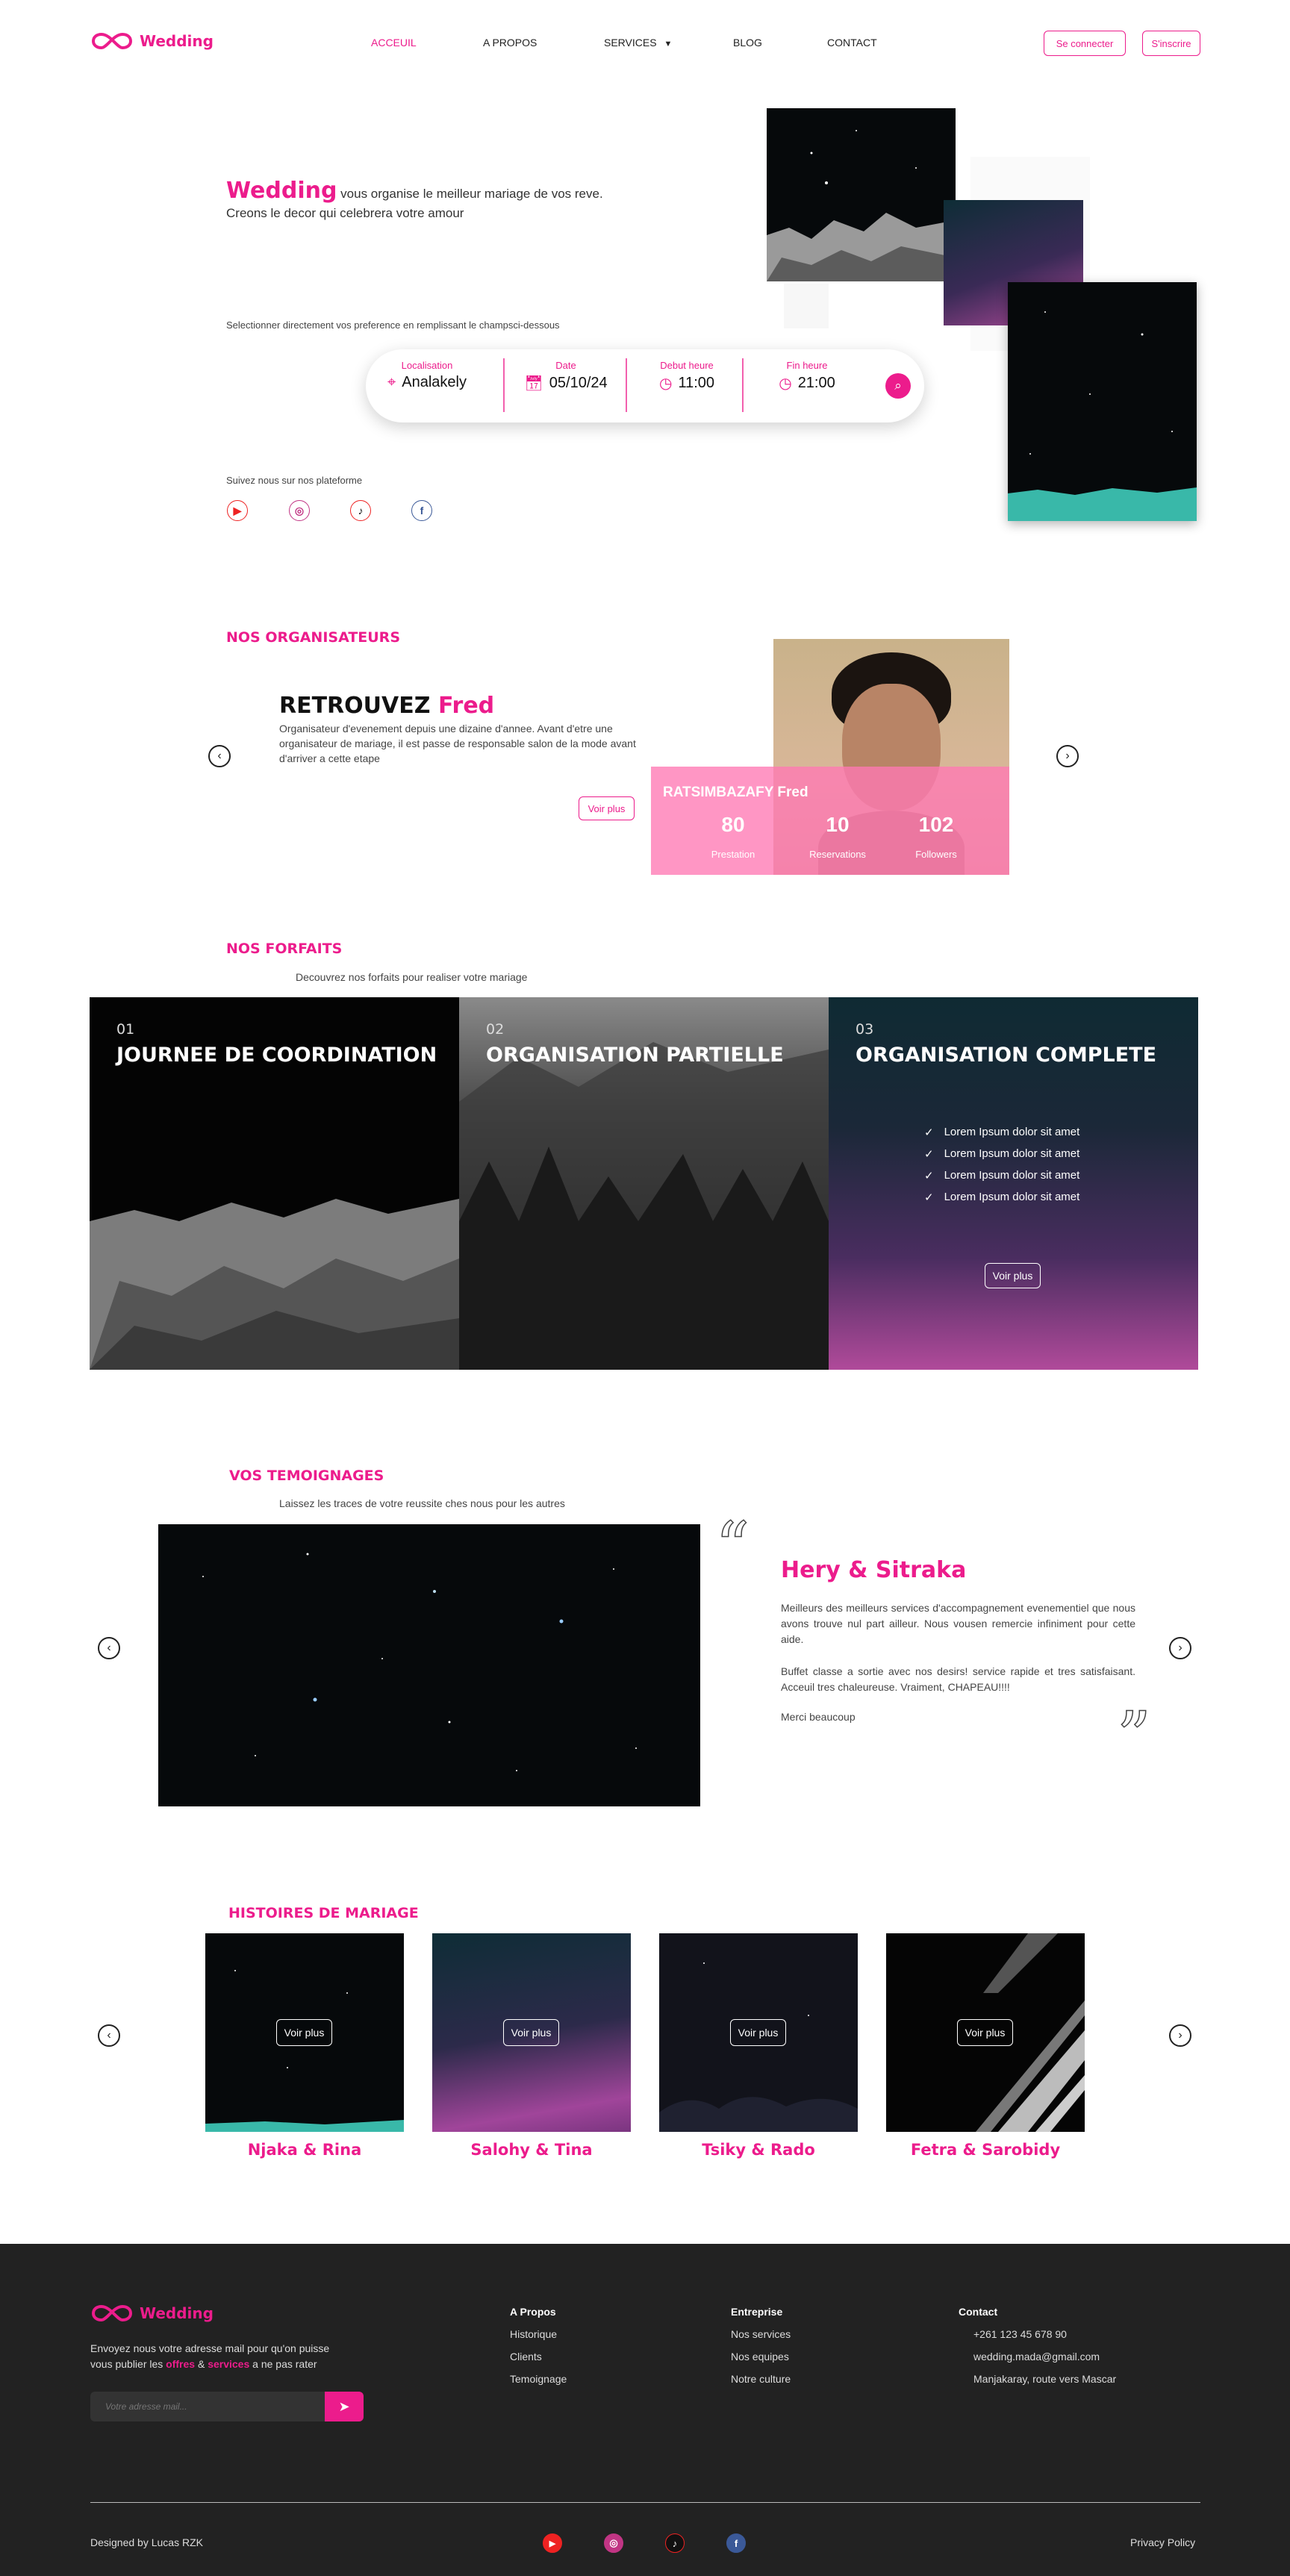 This screenshot has height=2576, width=1290. What do you see at coordinates (818, 1717) in the screenshot?
I see `testimonial-text-3: Merci beaucoup` at bounding box center [818, 1717].